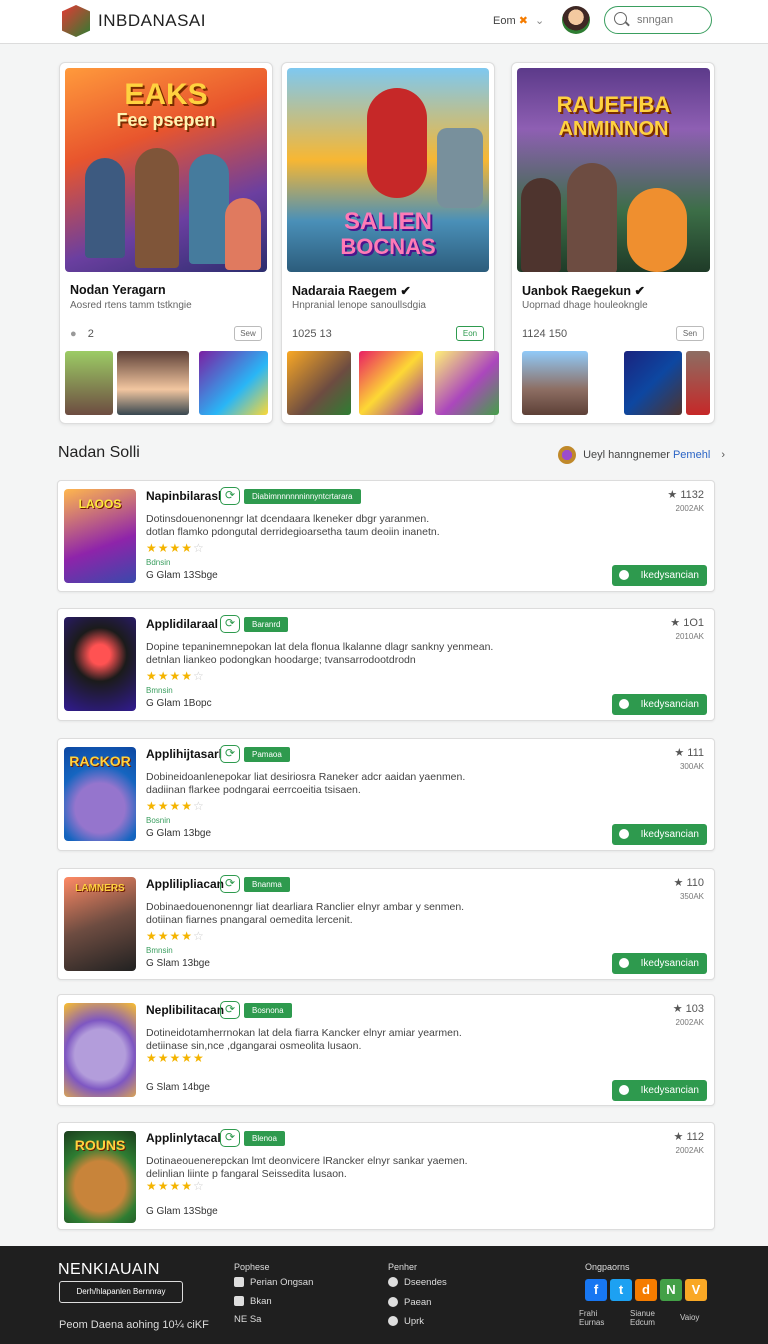  I want to click on download-count: ★ 111 300AK, so click(689, 759).